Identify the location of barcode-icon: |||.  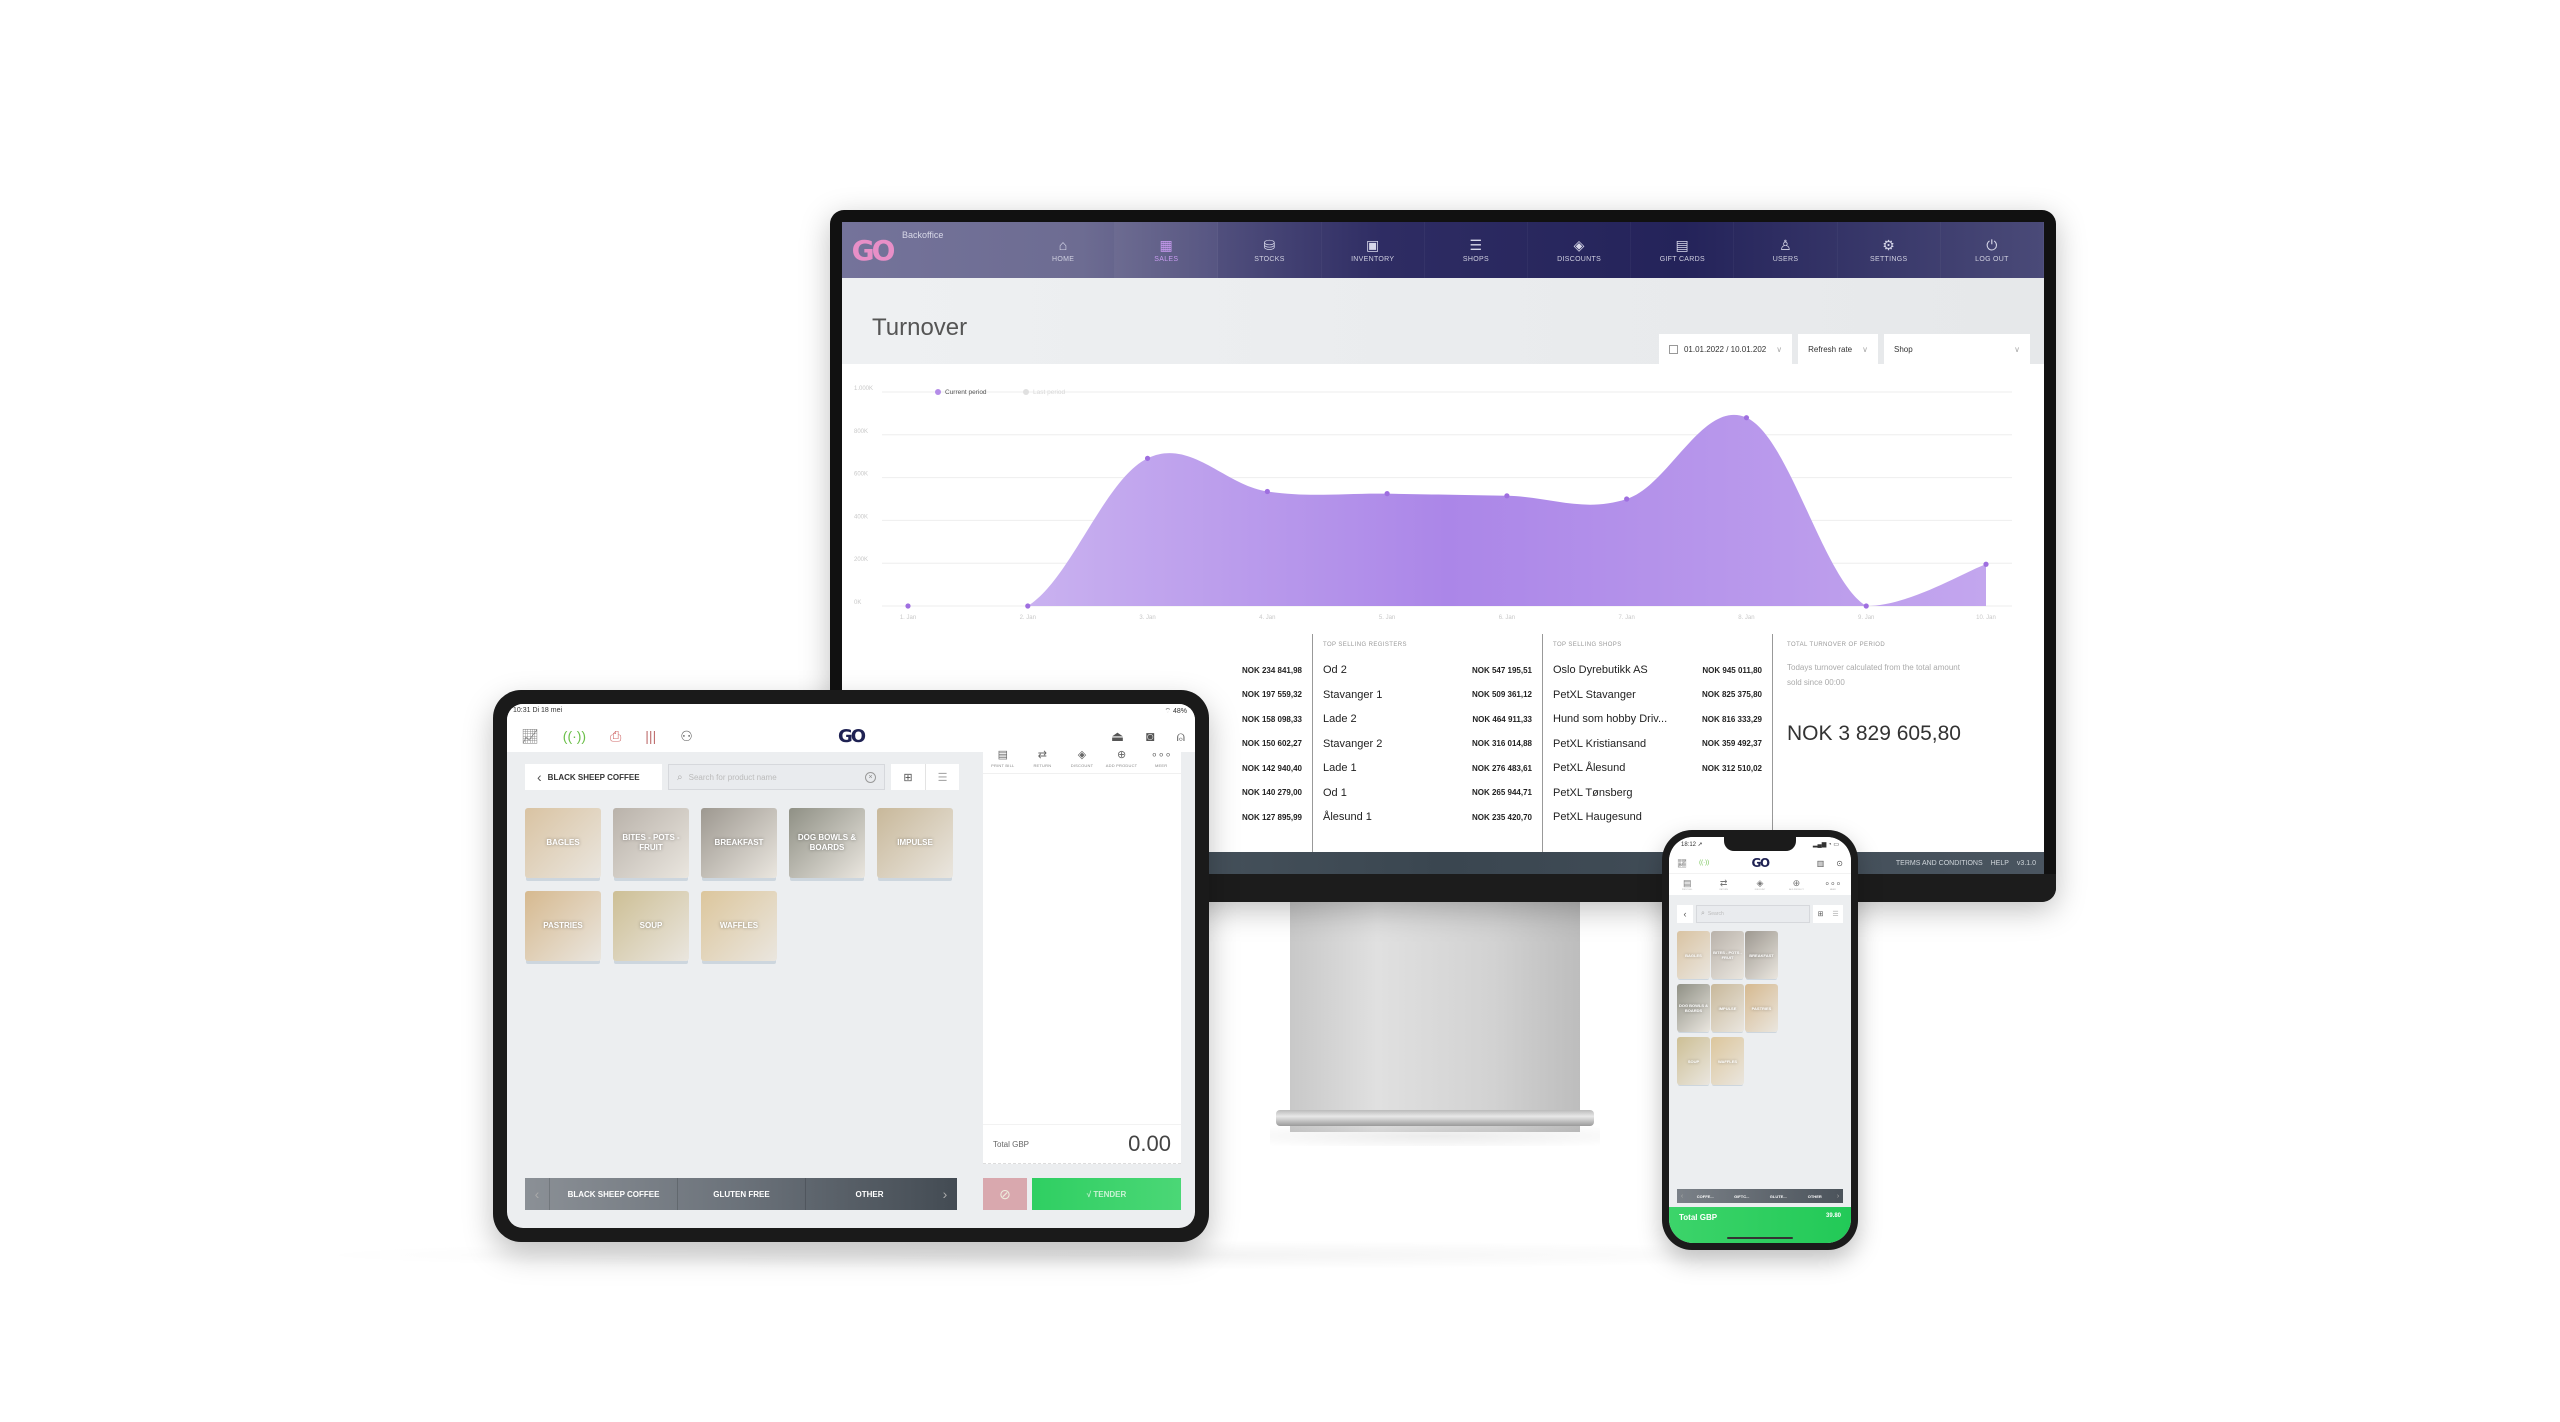
(650, 736).